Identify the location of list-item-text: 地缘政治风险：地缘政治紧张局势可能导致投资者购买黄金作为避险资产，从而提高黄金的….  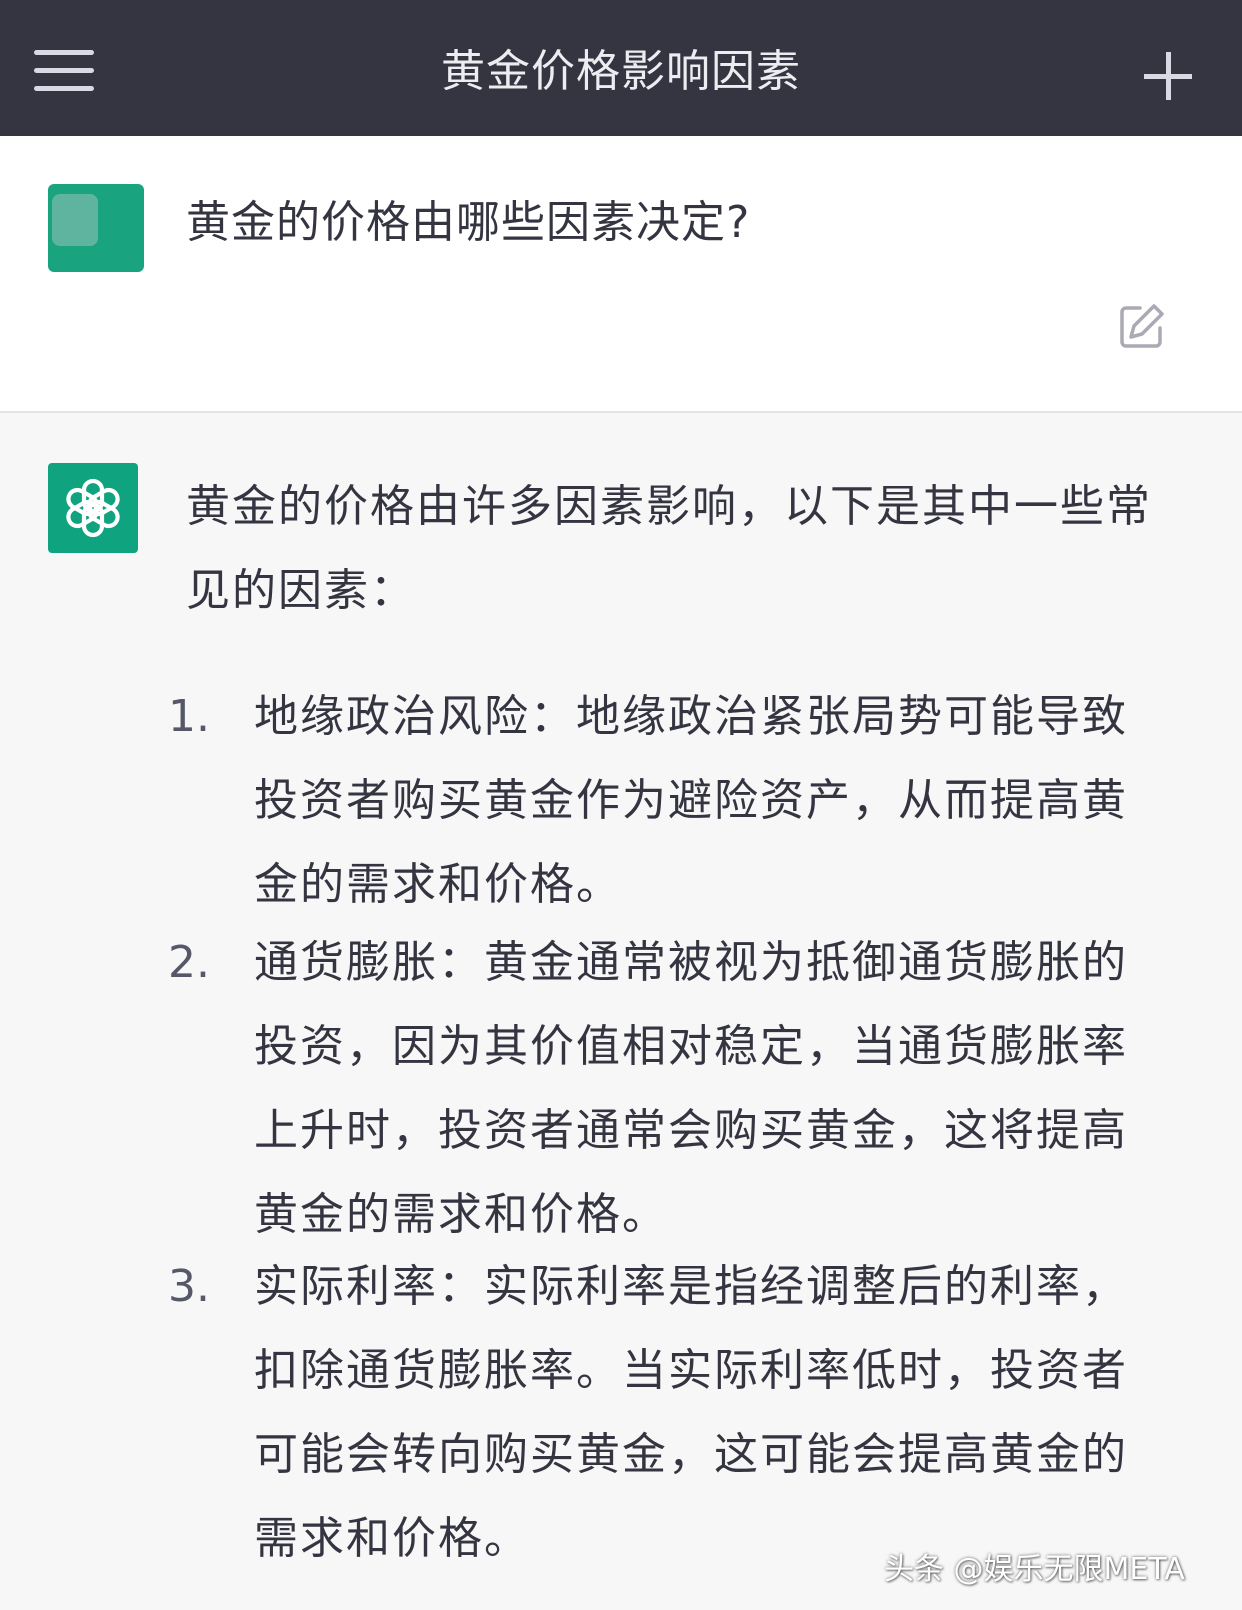
(691, 800).